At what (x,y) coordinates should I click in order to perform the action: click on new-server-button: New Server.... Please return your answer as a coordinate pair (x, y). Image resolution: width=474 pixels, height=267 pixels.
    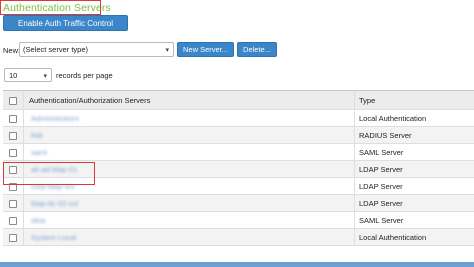
    Looking at the image, I should click on (205, 49).